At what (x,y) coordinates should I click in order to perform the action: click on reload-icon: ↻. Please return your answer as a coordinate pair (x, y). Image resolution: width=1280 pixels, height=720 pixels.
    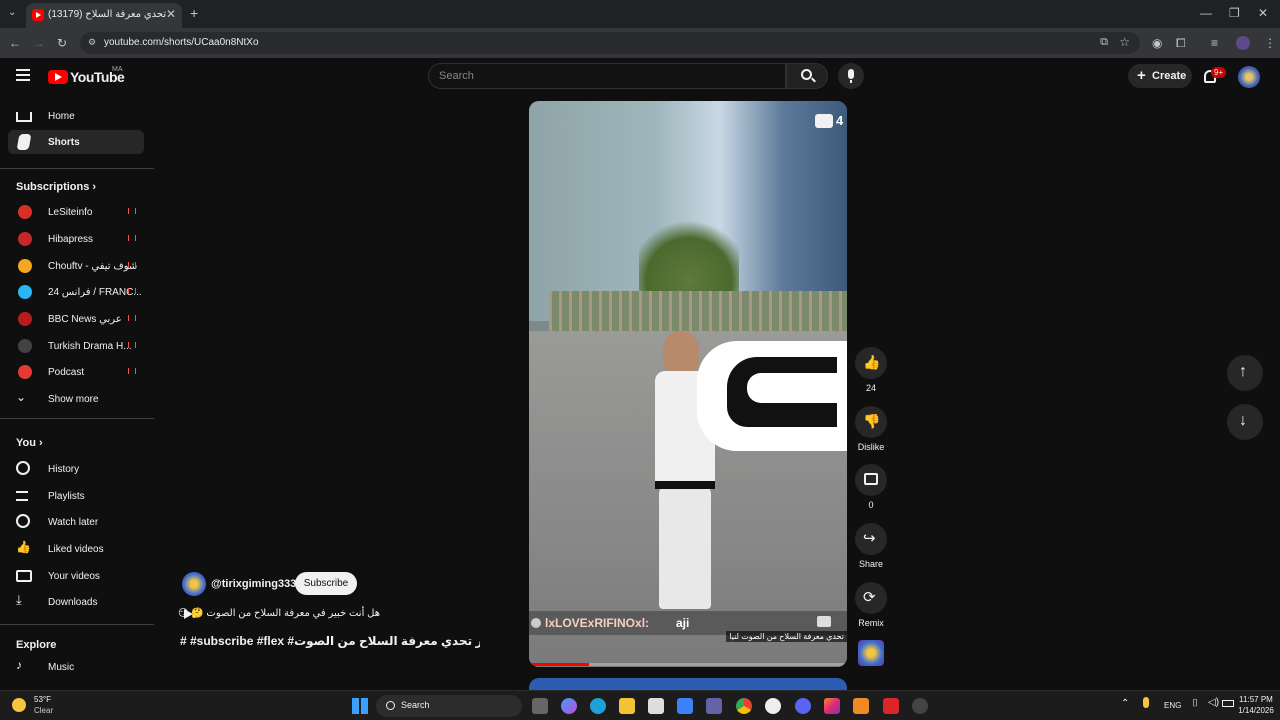
    Looking at the image, I should click on (62, 43).